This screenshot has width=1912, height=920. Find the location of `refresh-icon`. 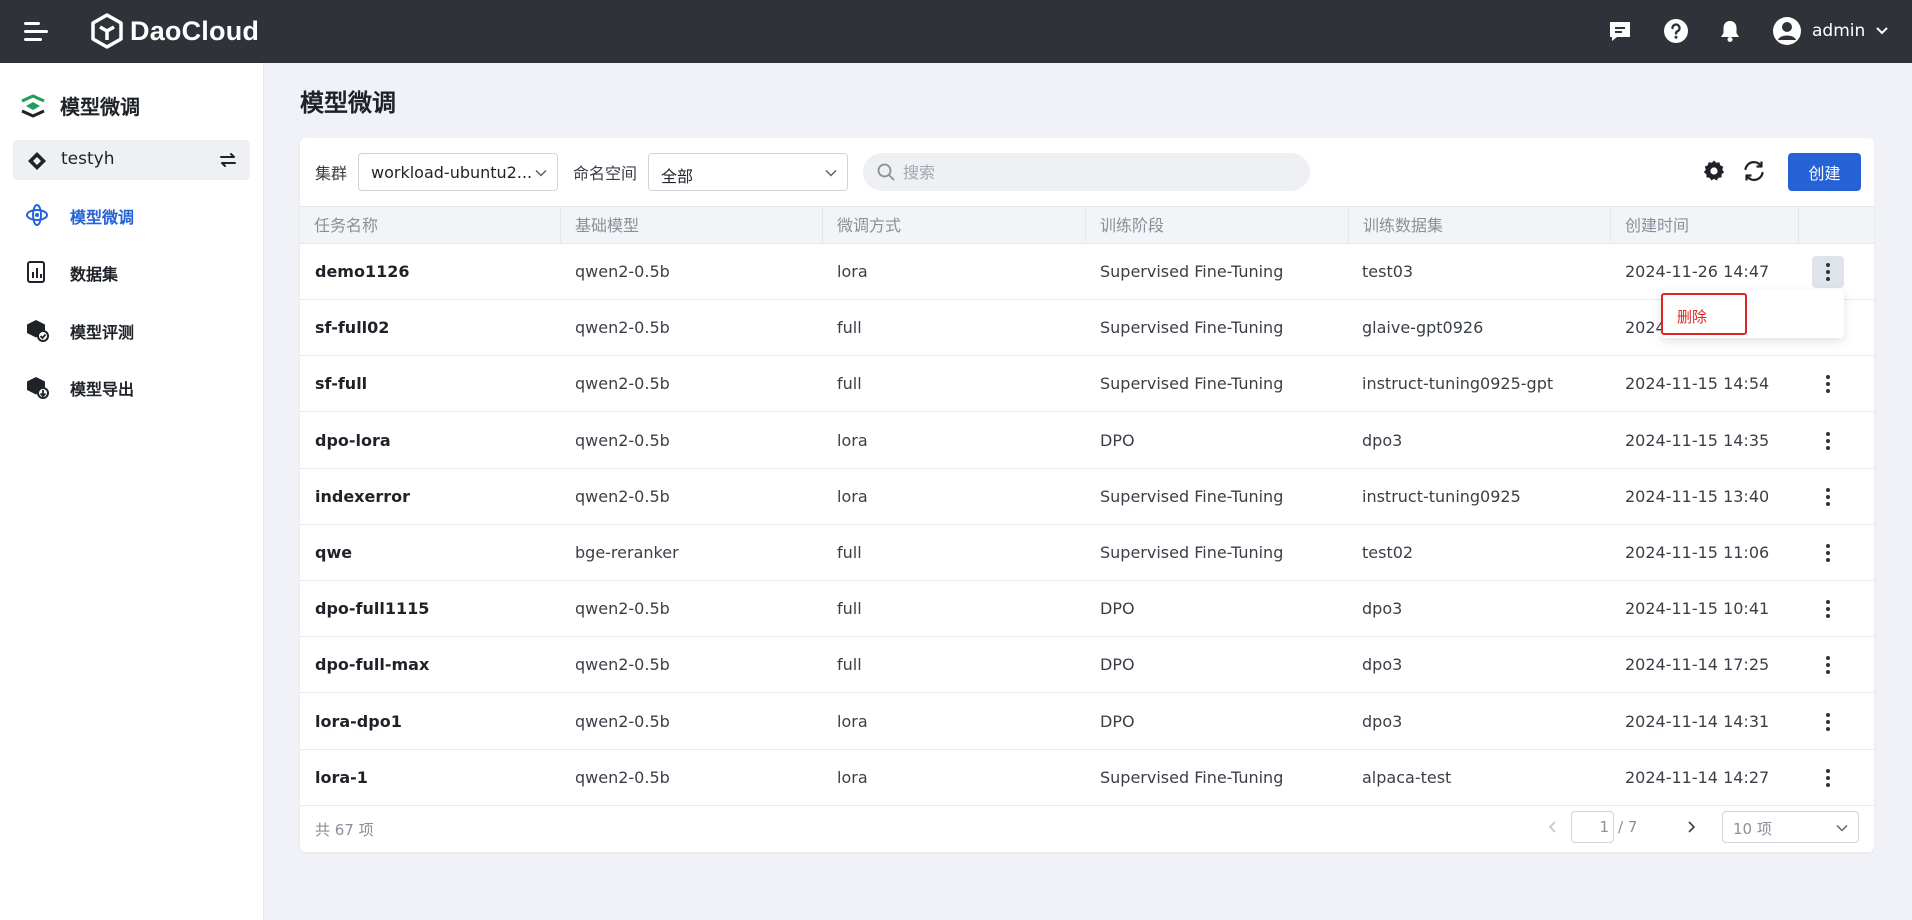

refresh-icon is located at coordinates (1754, 171).